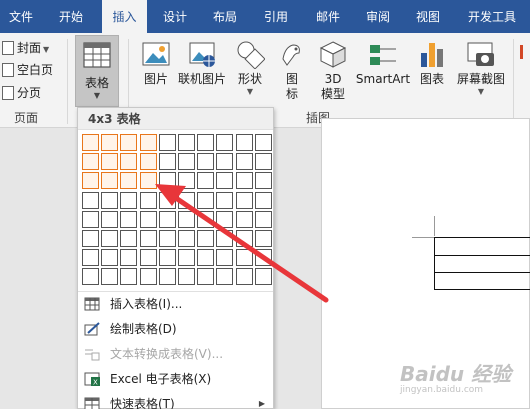 The image size is (530, 409). What do you see at coordinates (456, 374) in the screenshot?
I see `watermark-text: Baidu 经验` at bounding box center [456, 374].